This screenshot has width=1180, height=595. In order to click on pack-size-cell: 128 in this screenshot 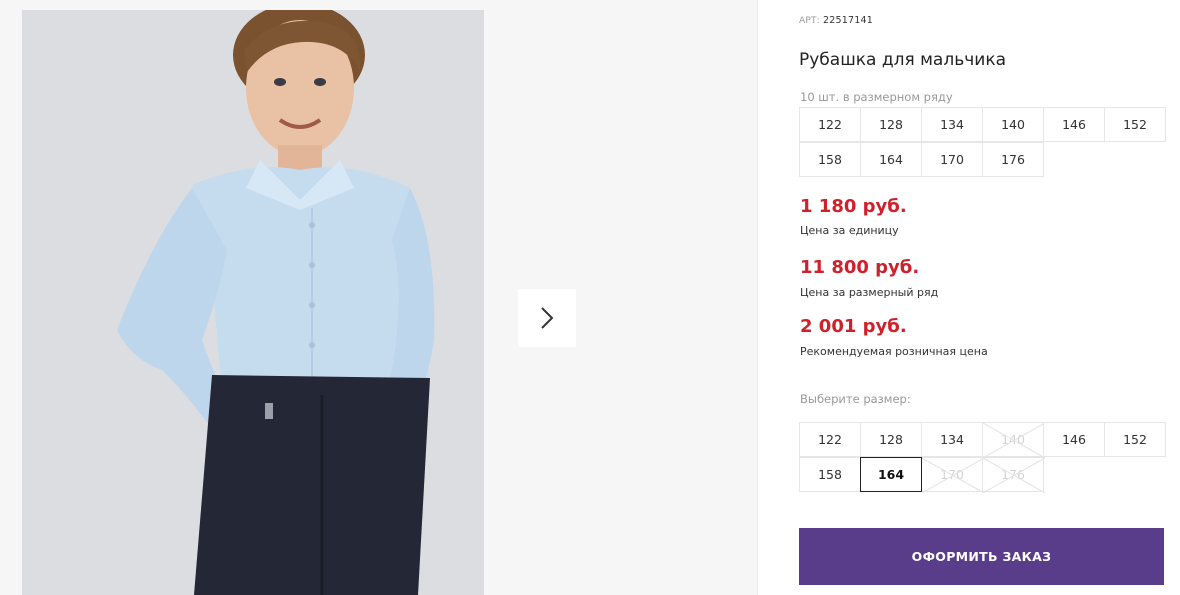, I will do `click(891, 124)`.